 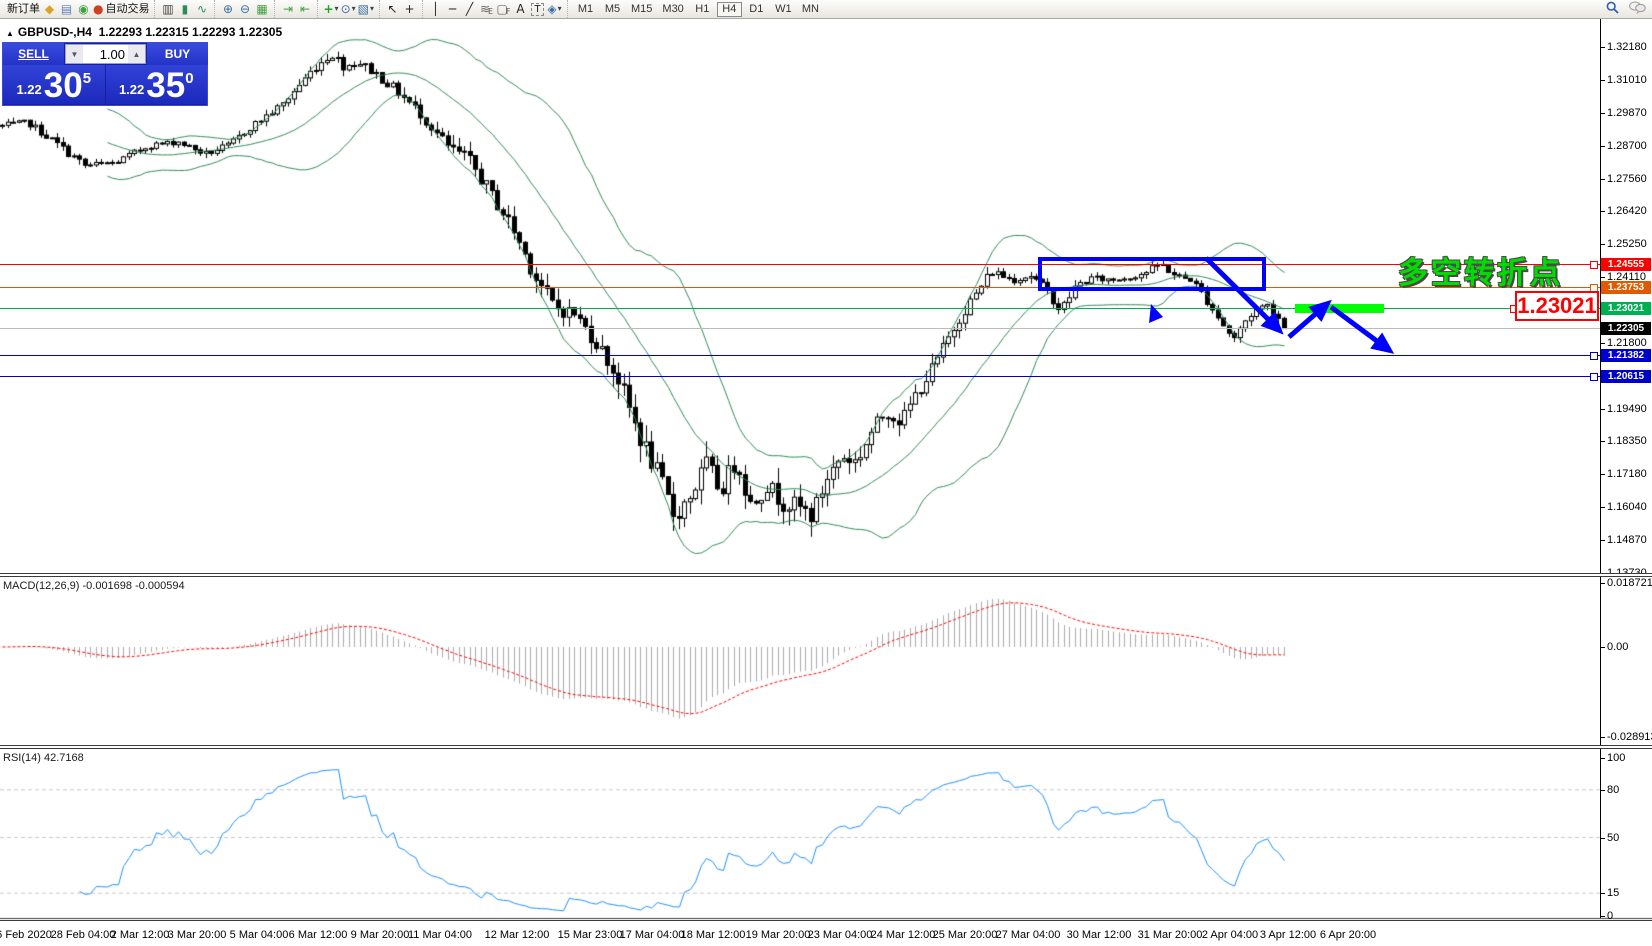 What do you see at coordinates (435, 9) in the screenshot?
I see `vertical-line-icon: │` at bounding box center [435, 9].